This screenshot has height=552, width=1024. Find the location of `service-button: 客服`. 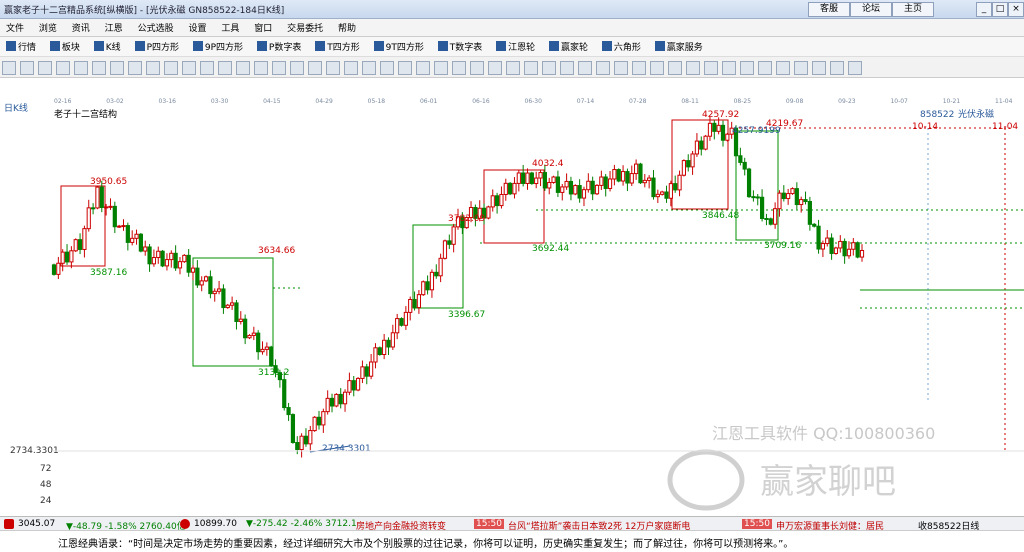

service-button: 客服 is located at coordinates (829, 9).